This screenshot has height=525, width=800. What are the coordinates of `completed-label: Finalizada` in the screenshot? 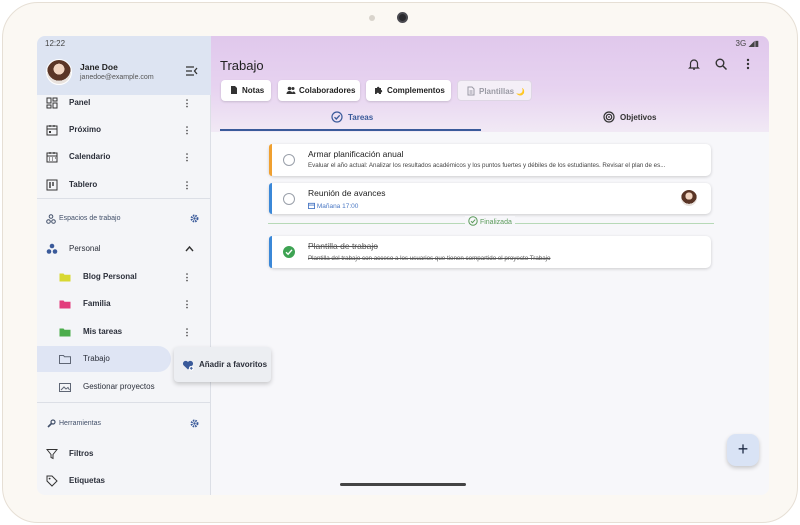 It's located at (490, 223).